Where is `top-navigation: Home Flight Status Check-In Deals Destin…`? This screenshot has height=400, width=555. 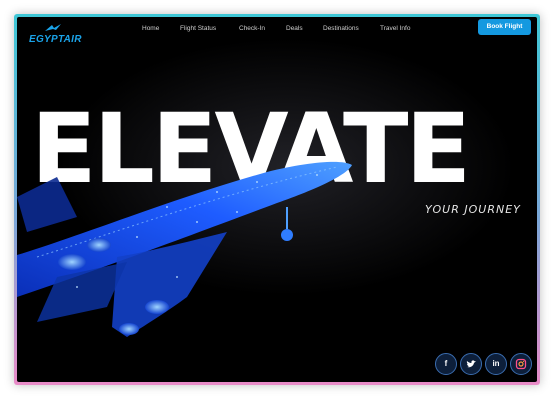 top-navigation: Home Flight Status Check-In Deals Destin… is located at coordinates (277, 31).